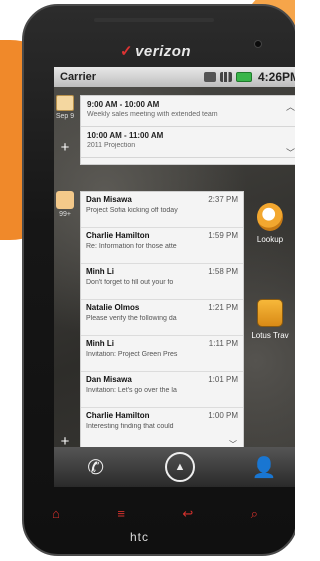 This screenshot has width=320, height=561. I want to click on mail-time: 1:59 PM, so click(223, 235).